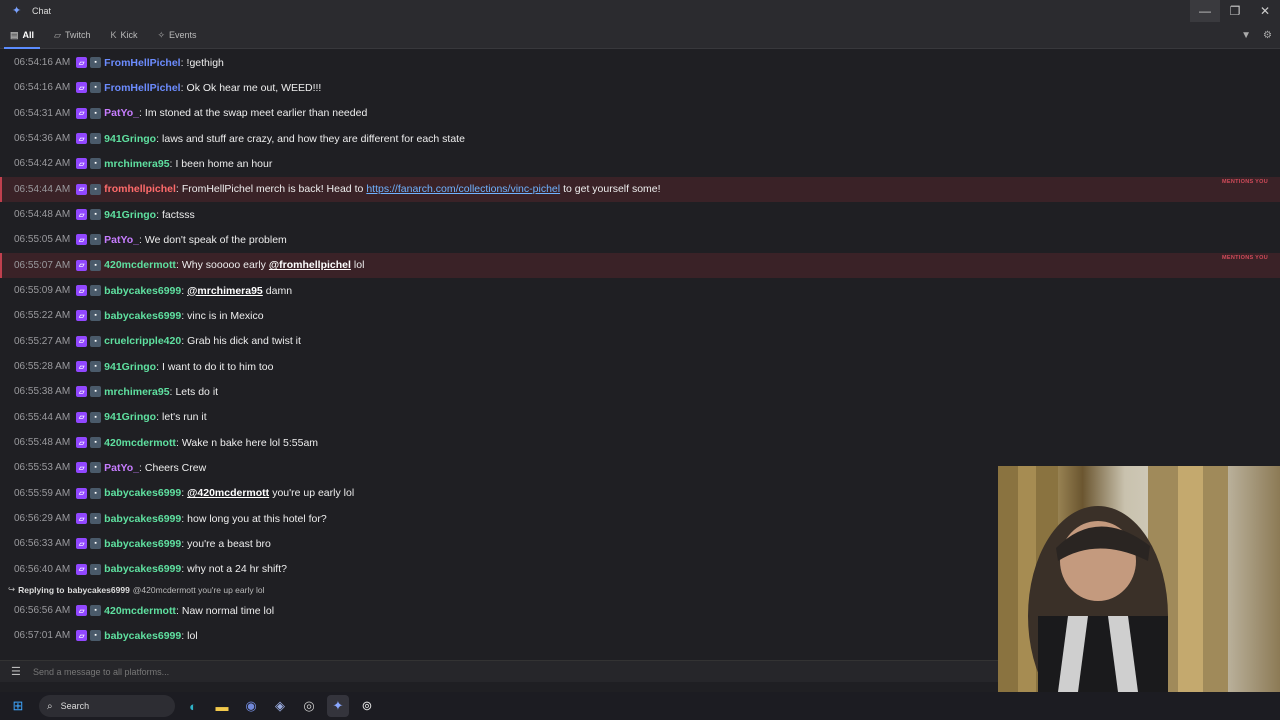 This screenshot has height=720, width=1280. I want to click on message-input, so click(483, 671).